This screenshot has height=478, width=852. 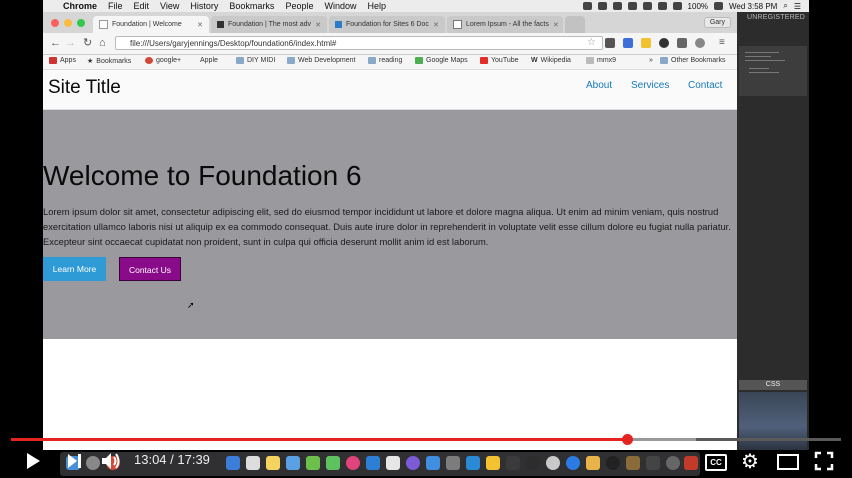 I want to click on scrubber-handle, so click(x=627, y=439).